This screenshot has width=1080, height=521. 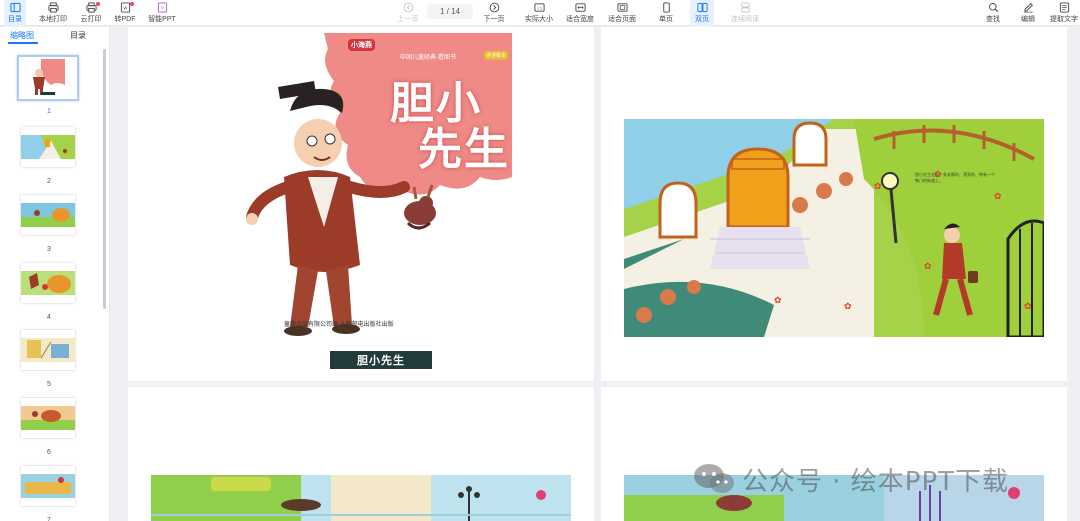 I want to click on tab-outline: 目录, so click(x=78, y=35).